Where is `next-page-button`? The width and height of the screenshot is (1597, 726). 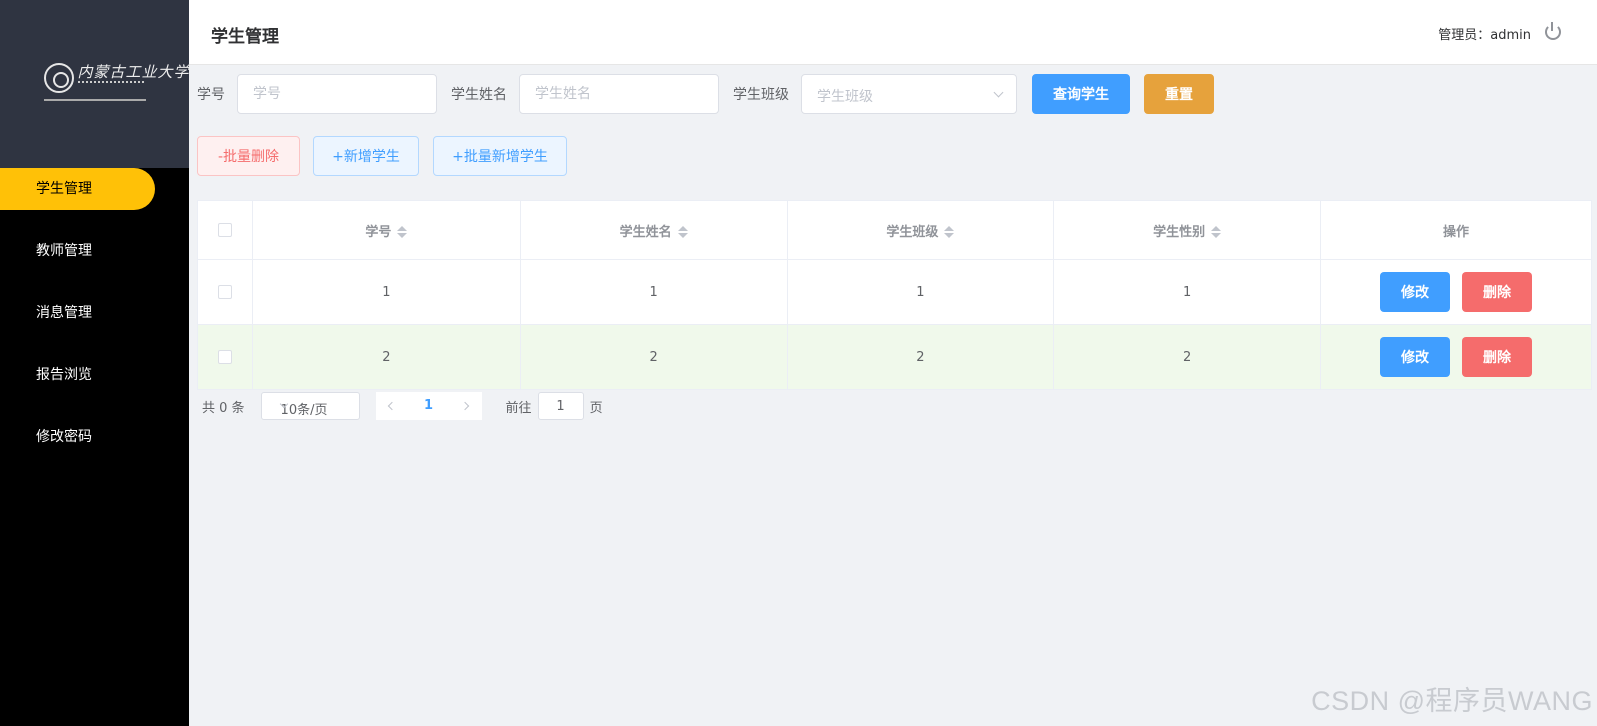
next-page-button is located at coordinates (467, 406).